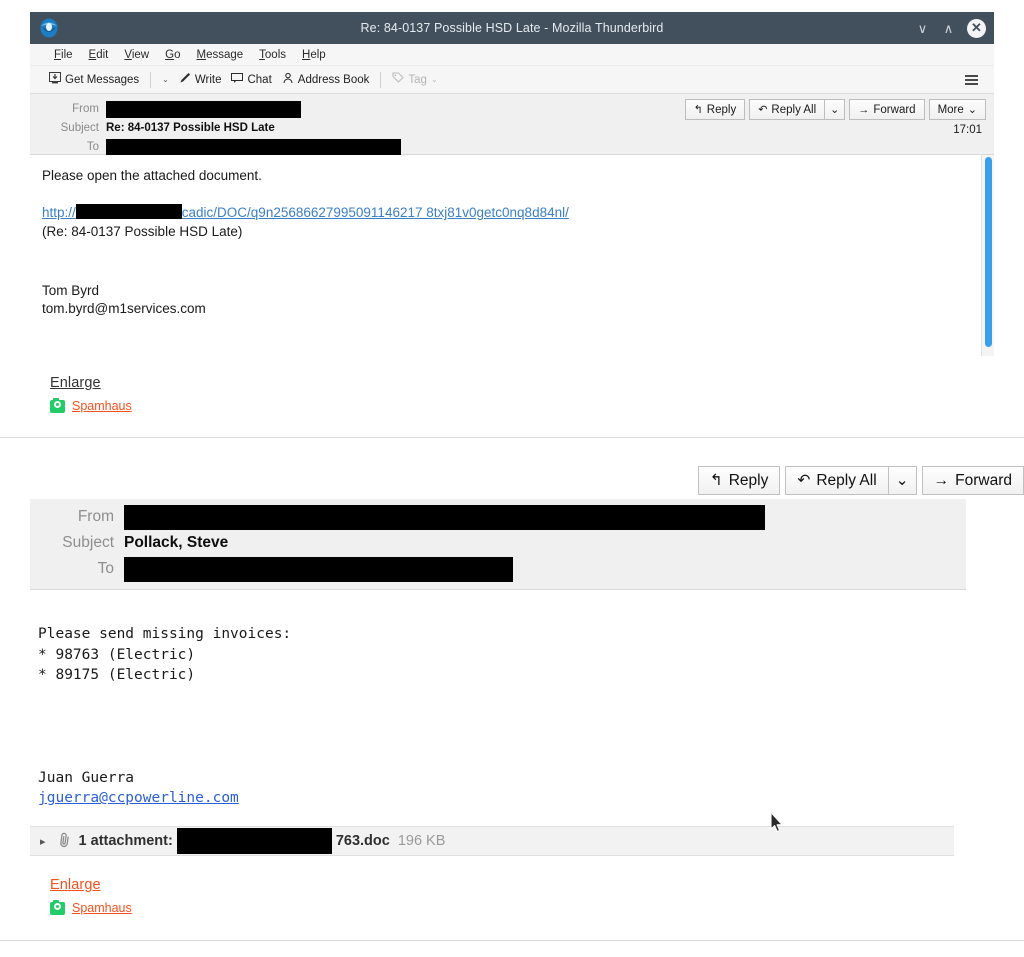 This screenshot has height=957, width=1024. Describe the element at coordinates (922, 28) in the screenshot. I see `minimize-icon: ∨` at that location.